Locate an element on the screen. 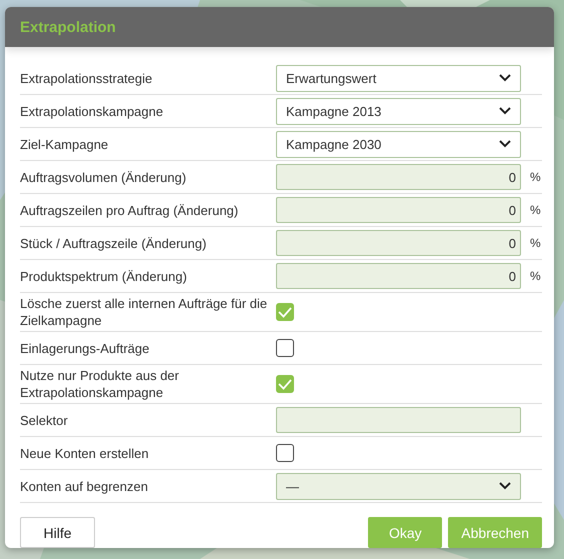  field-label: Stück / Auftragszeile (Änderung) is located at coordinates (114, 243).